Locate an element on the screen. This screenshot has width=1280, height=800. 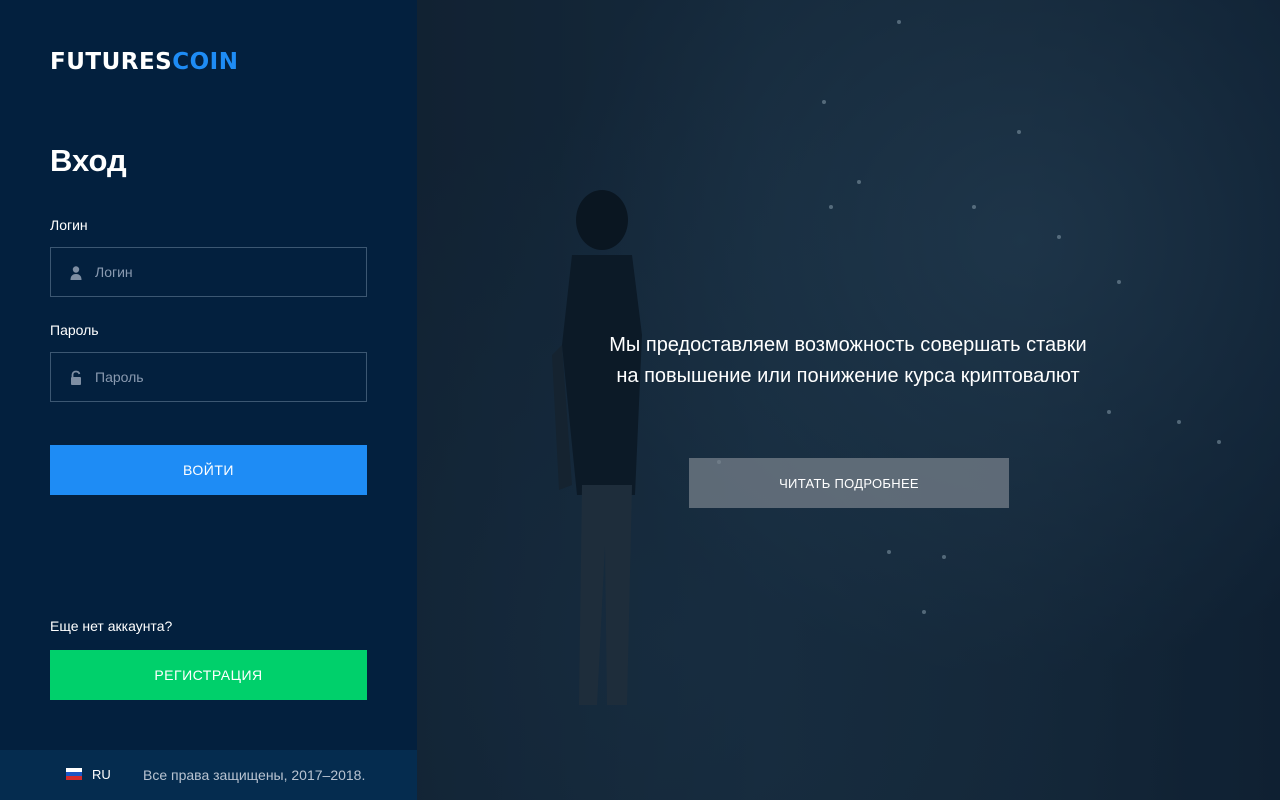
logo-text-coin: COIN is located at coordinates (205, 62).